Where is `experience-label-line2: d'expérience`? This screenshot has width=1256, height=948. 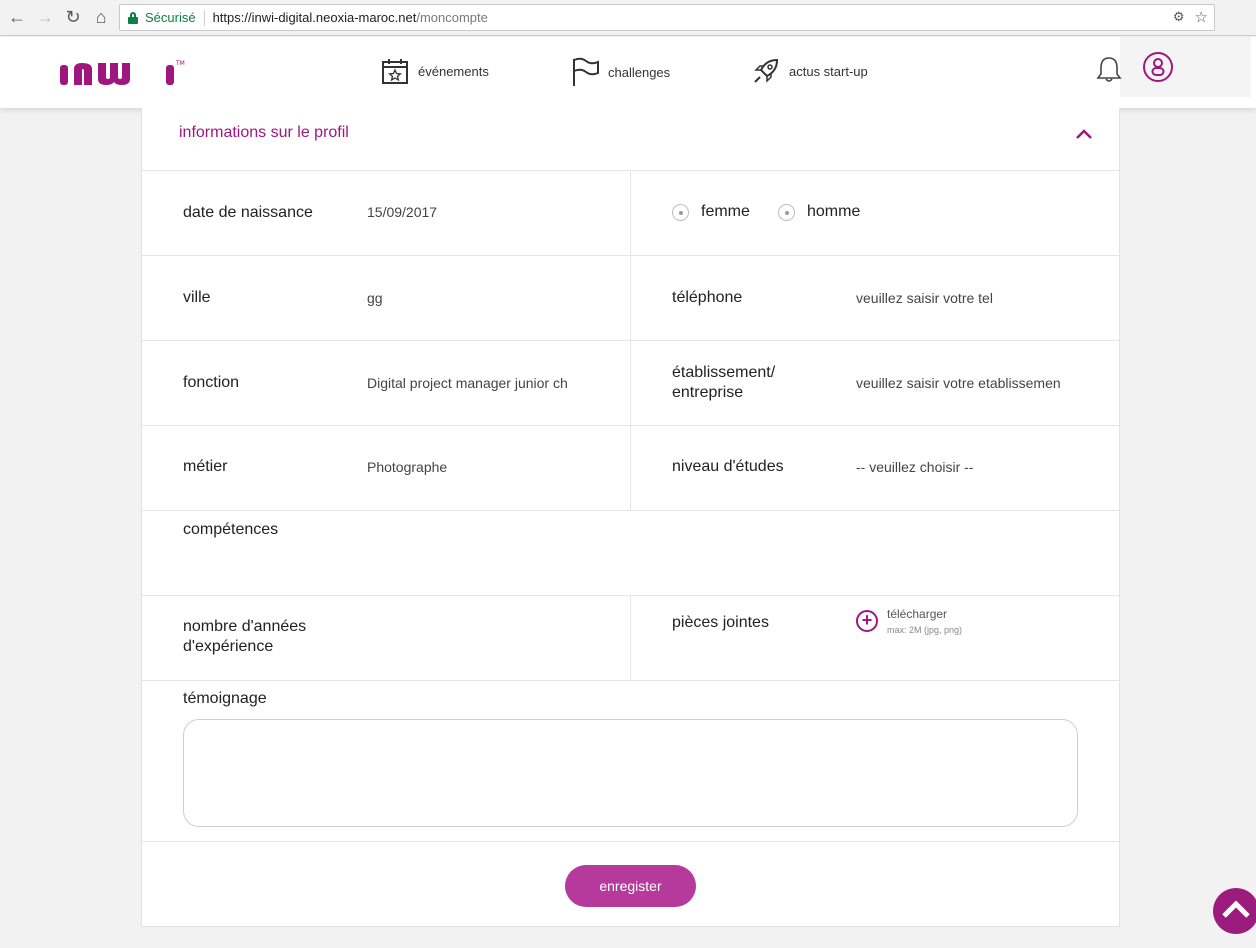 experience-label-line2: d'expérience is located at coordinates (228, 646).